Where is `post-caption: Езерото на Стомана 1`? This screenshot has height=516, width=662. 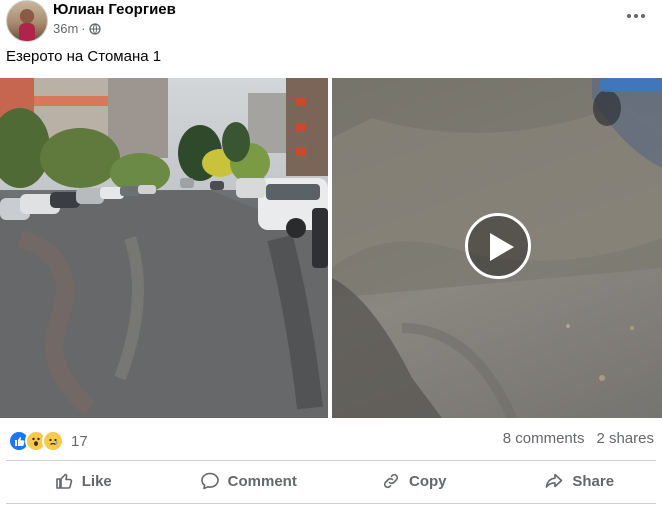 post-caption: Езерото на Стомана 1 is located at coordinates (84, 56).